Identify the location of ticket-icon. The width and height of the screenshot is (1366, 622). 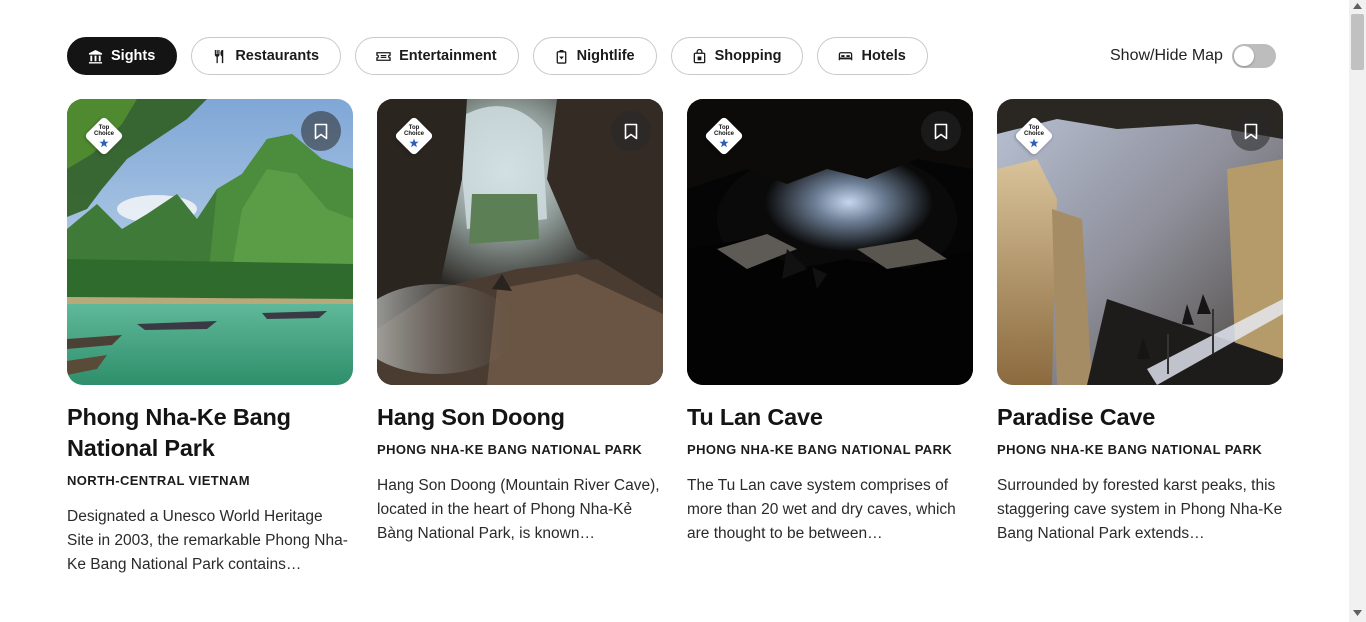
(383, 56).